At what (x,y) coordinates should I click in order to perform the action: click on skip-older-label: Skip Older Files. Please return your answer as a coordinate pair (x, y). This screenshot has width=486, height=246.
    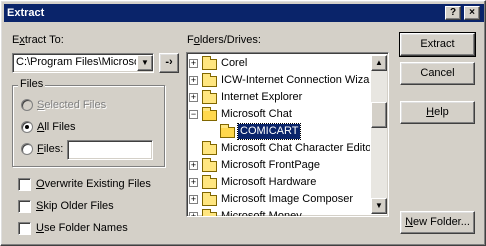
    Looking at the image, I should click on (75, 206).